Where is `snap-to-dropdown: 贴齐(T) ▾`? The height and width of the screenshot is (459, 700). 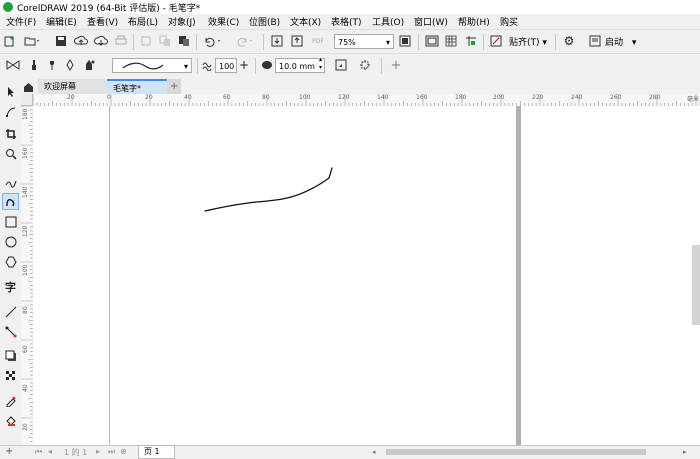 snap-to-dropdown: 贴齐(T) ▾ is located at coordinates (528, 41).